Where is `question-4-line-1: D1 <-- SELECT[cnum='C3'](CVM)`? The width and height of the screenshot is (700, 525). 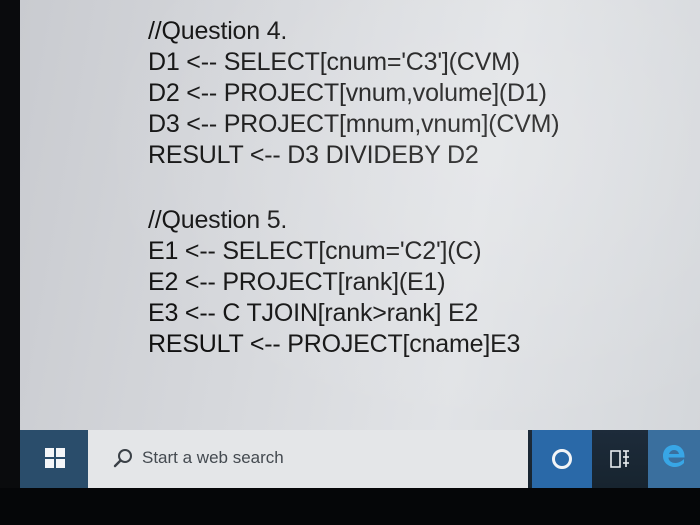 question-4-line-1: D1 <-- SELECT[cnum='C3'](CVM) is located at coordinates (334, 62).